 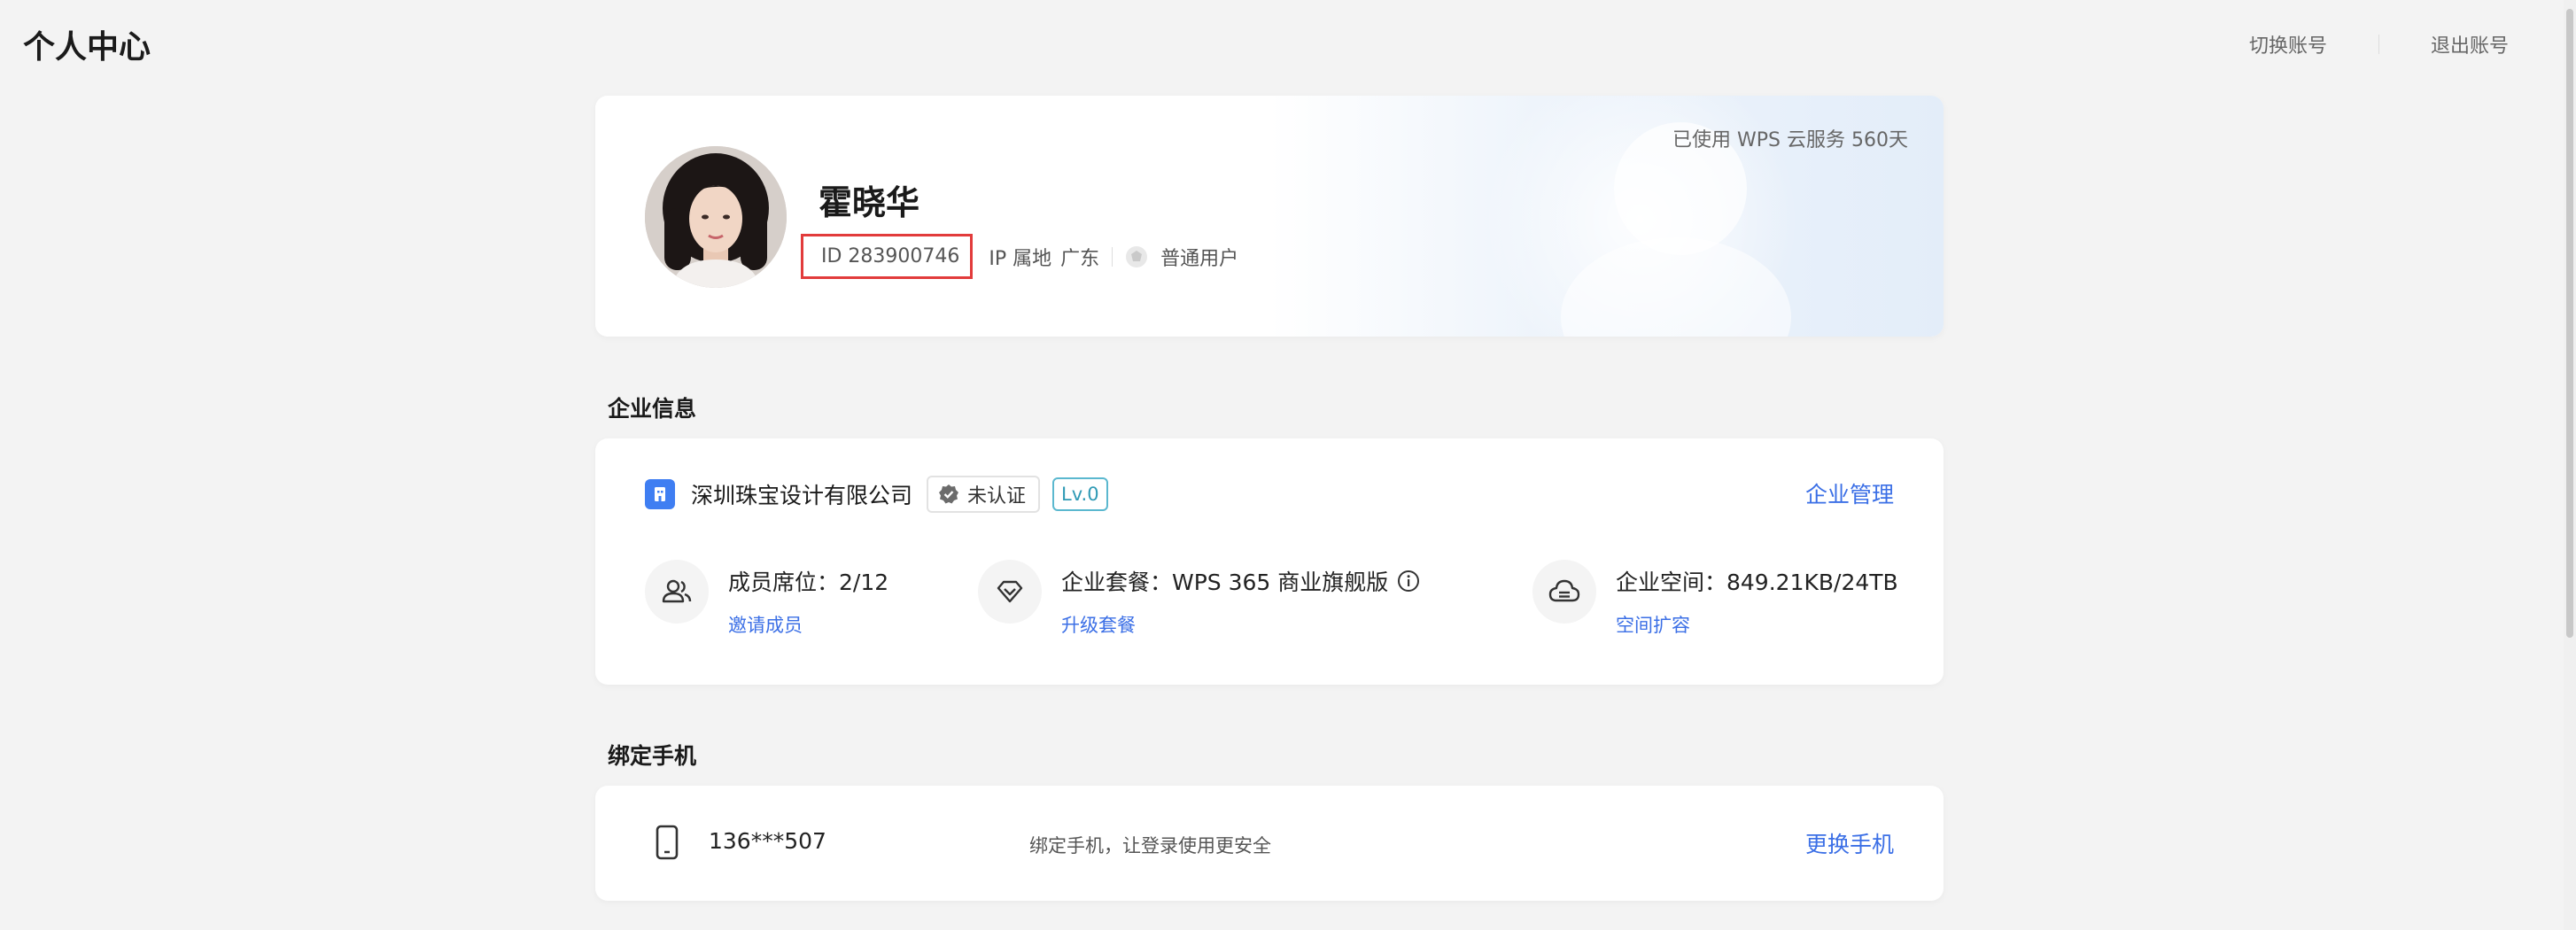 What do you see at coordinates (997, 496) in the screenshot?
I see `verification-label: 未认证` at bounding box center [997, 496].